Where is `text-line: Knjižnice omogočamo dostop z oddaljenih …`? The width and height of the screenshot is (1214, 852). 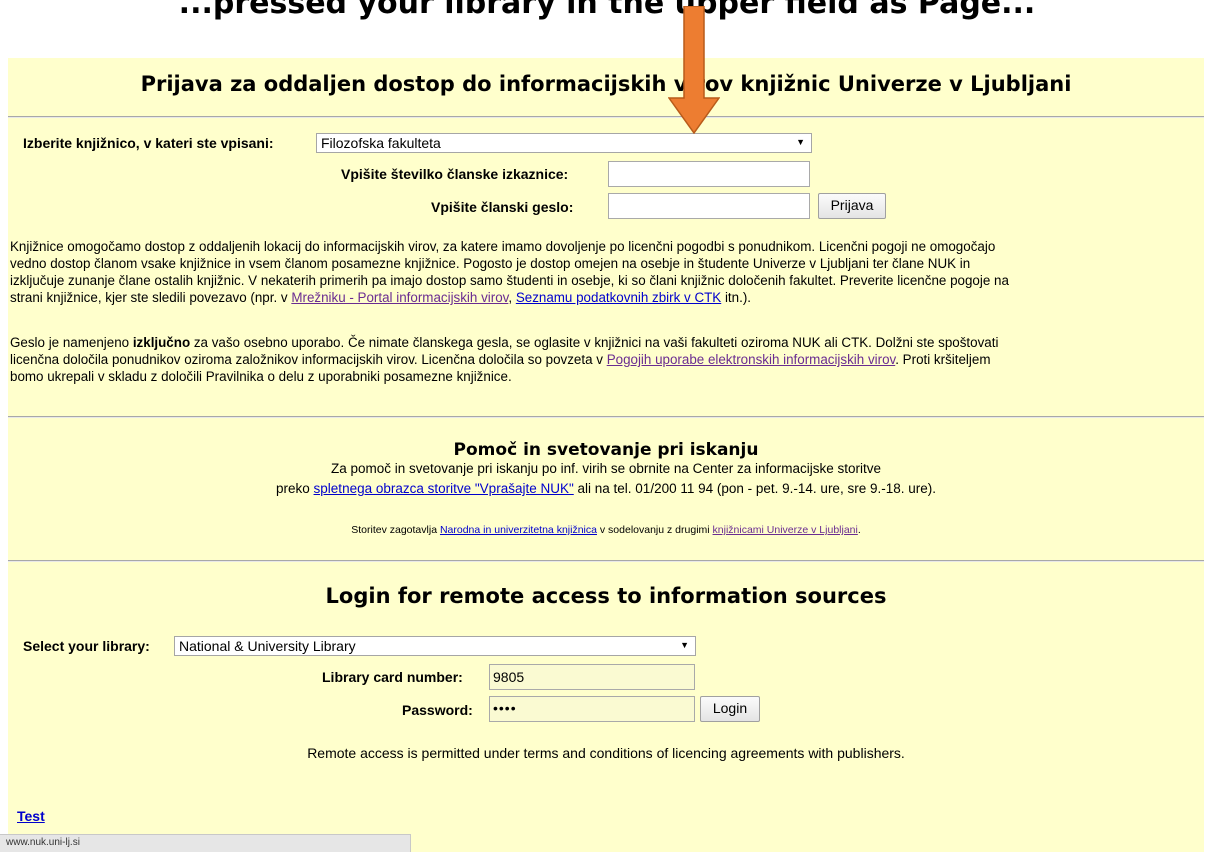
text-line: Knjižnice omogočamo dostop z oddaljenih … is located at coordinates (503, 246).